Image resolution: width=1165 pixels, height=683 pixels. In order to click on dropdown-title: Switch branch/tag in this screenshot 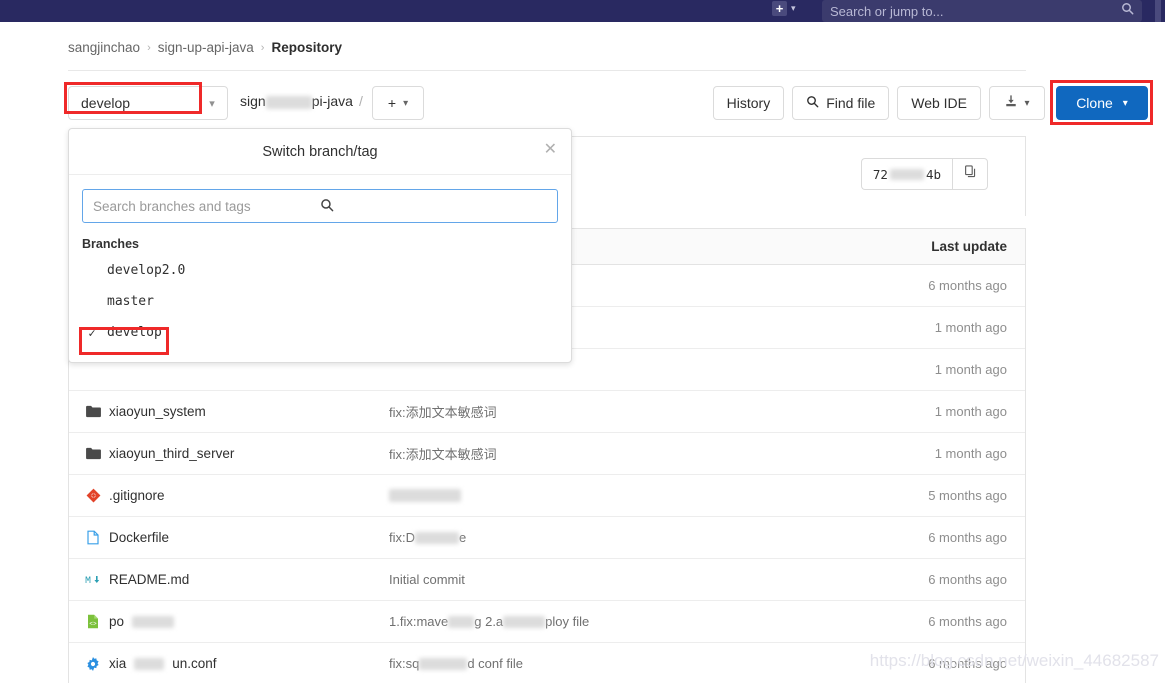, I will do `click(320, 151)`.